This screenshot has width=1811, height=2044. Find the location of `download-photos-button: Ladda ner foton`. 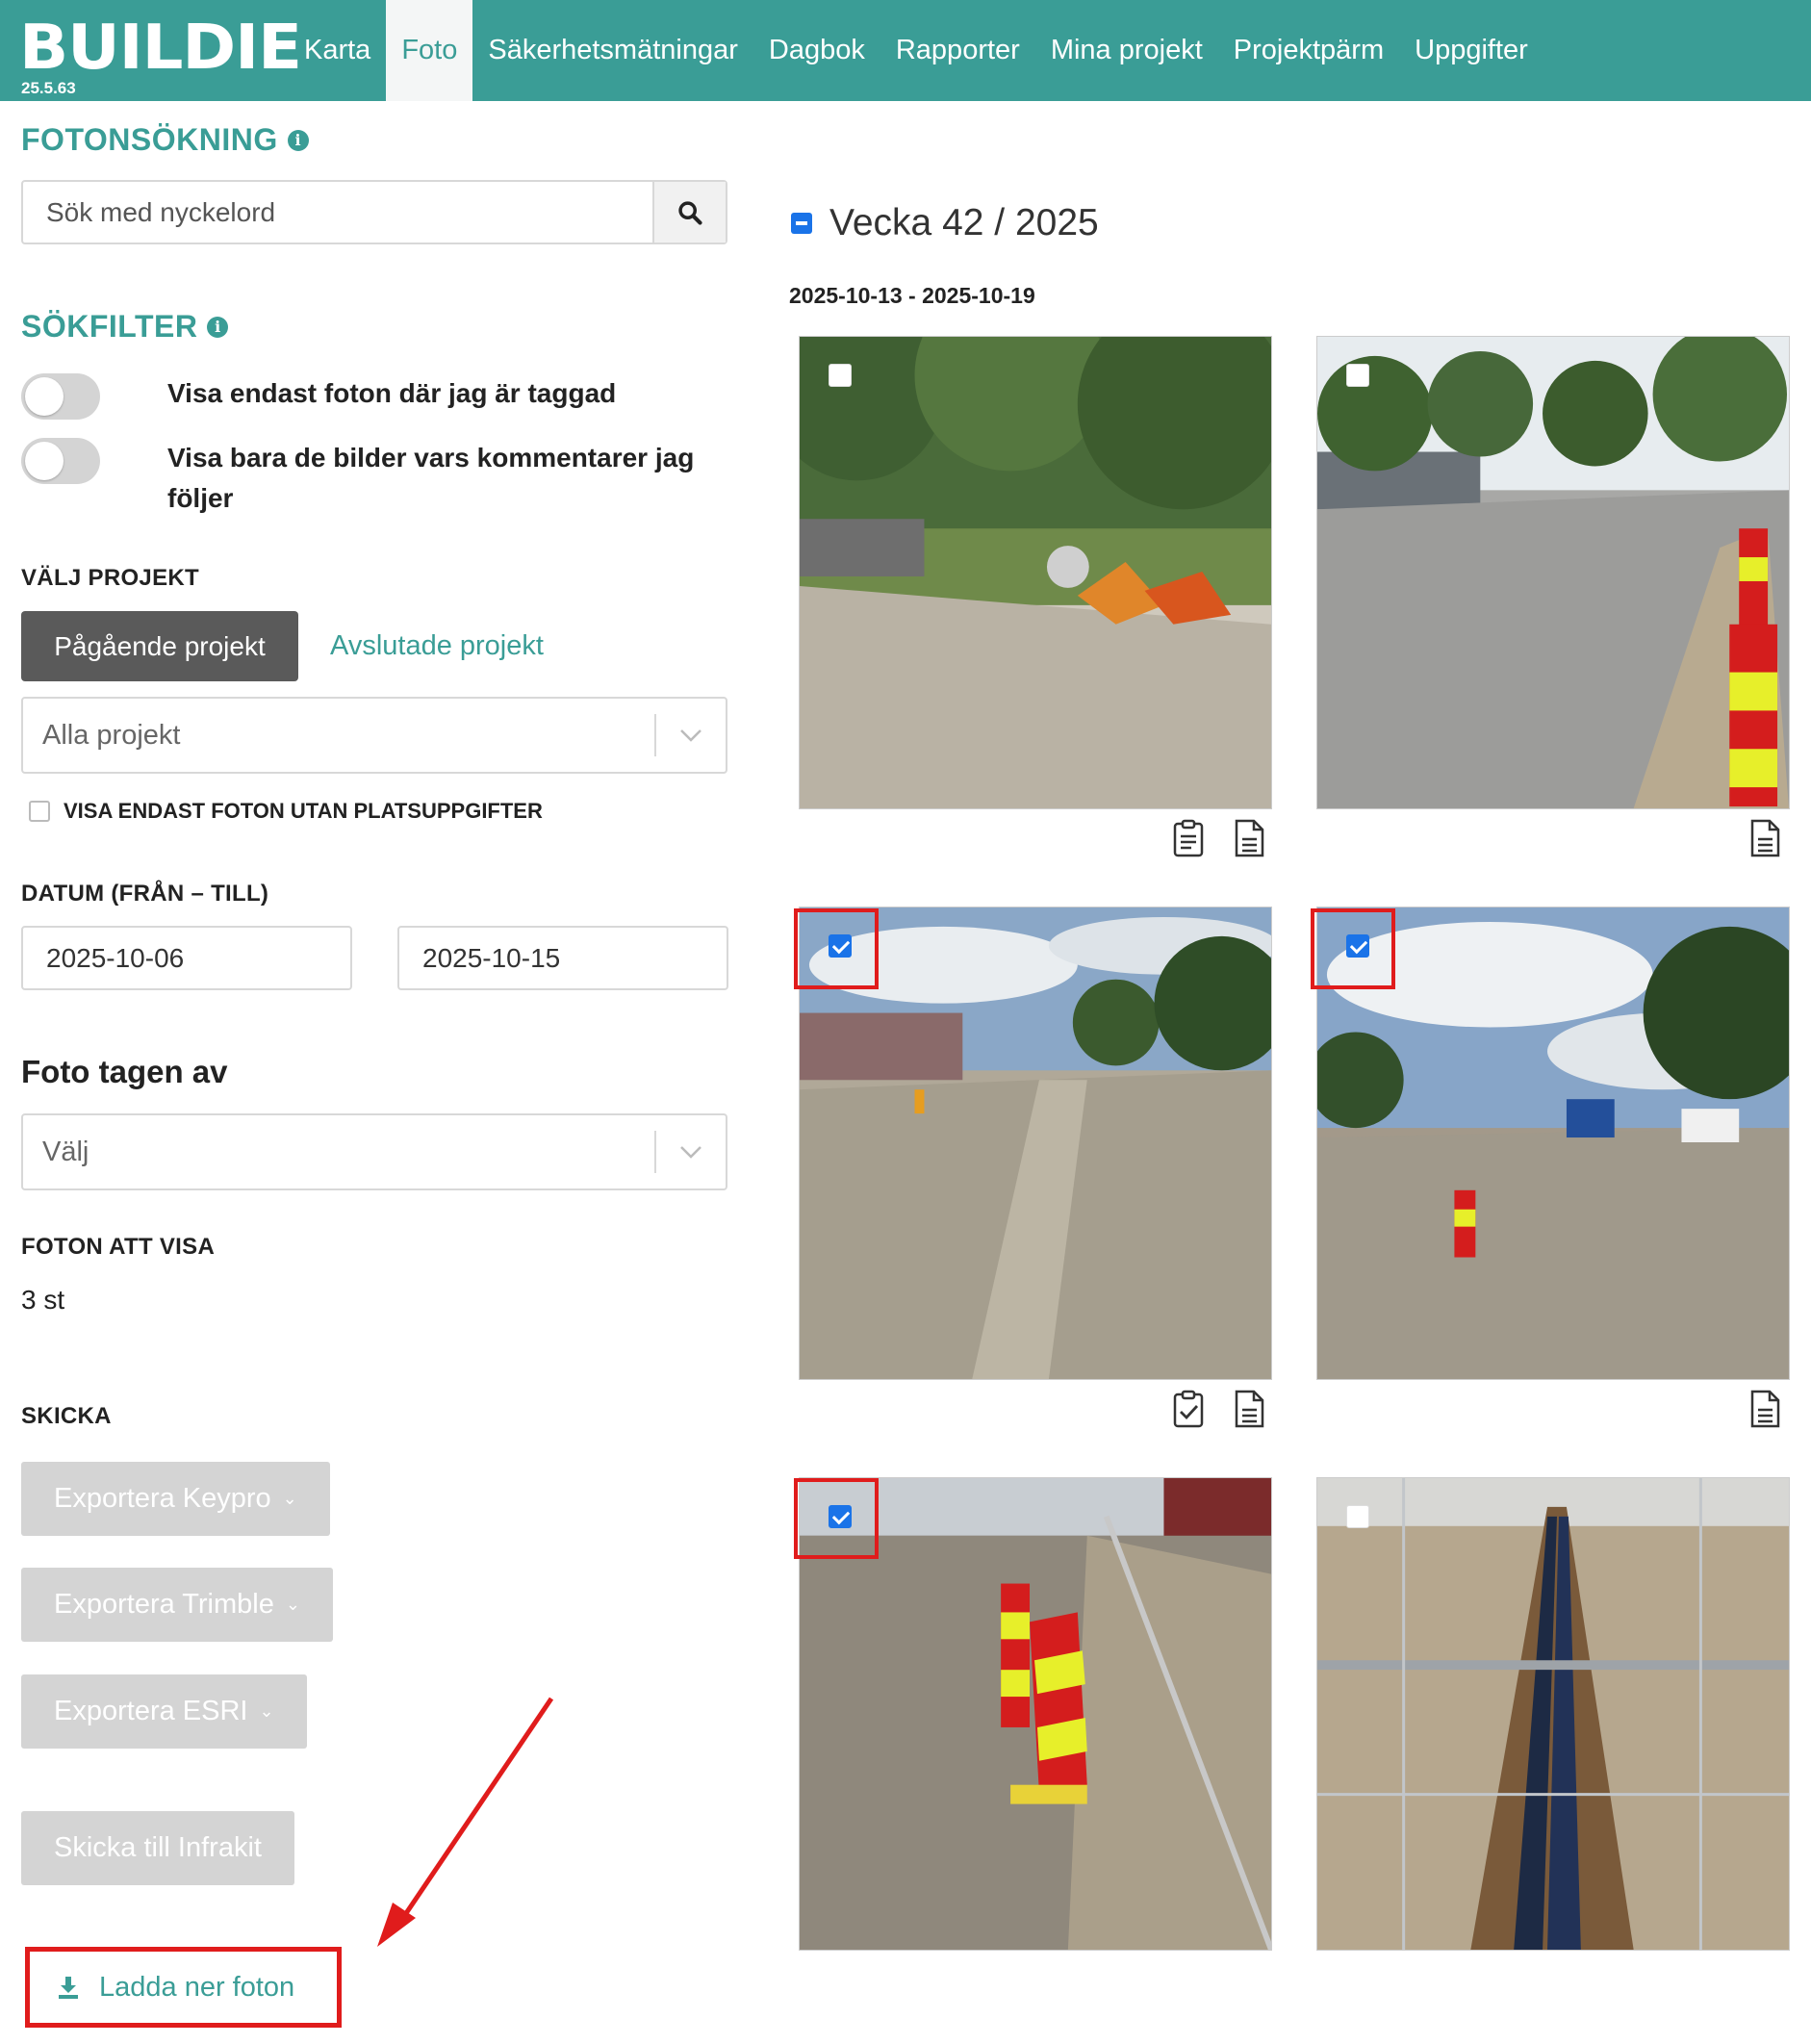

download-photos-button: Ladda ner foton is located at coordinates (184, 1987).